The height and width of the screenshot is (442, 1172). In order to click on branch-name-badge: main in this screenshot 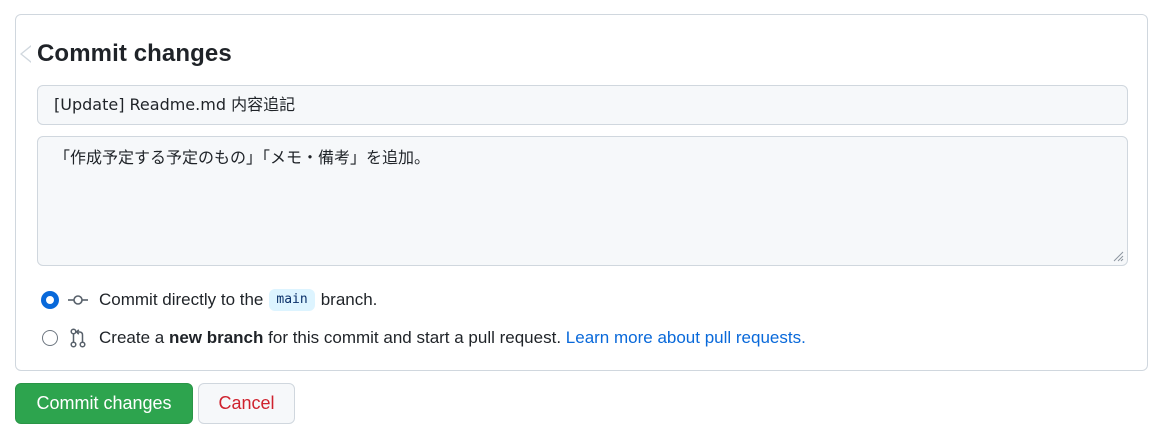, I will do `click(292, 300)`.